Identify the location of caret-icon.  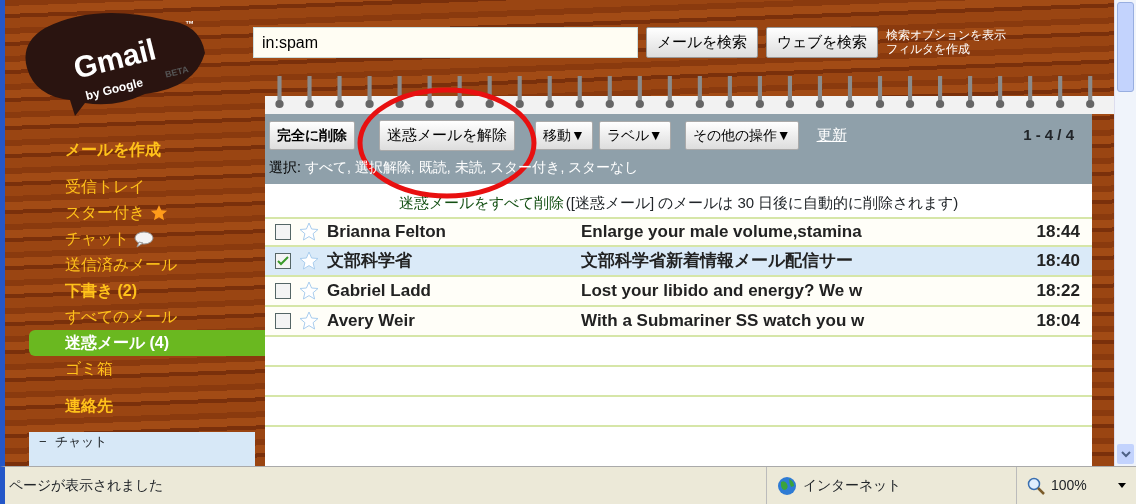
(1122, 485).